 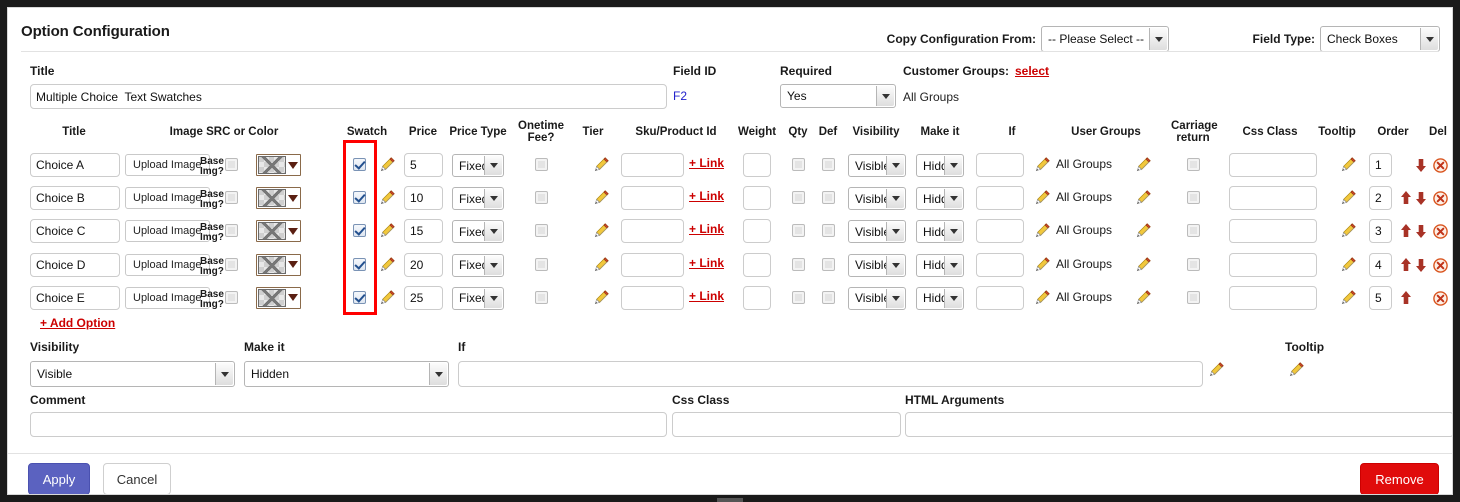 What do you see at coordinates (838, 96) in the screenshot?
I see `required-select: Yes` at bounding box center [838, 96].